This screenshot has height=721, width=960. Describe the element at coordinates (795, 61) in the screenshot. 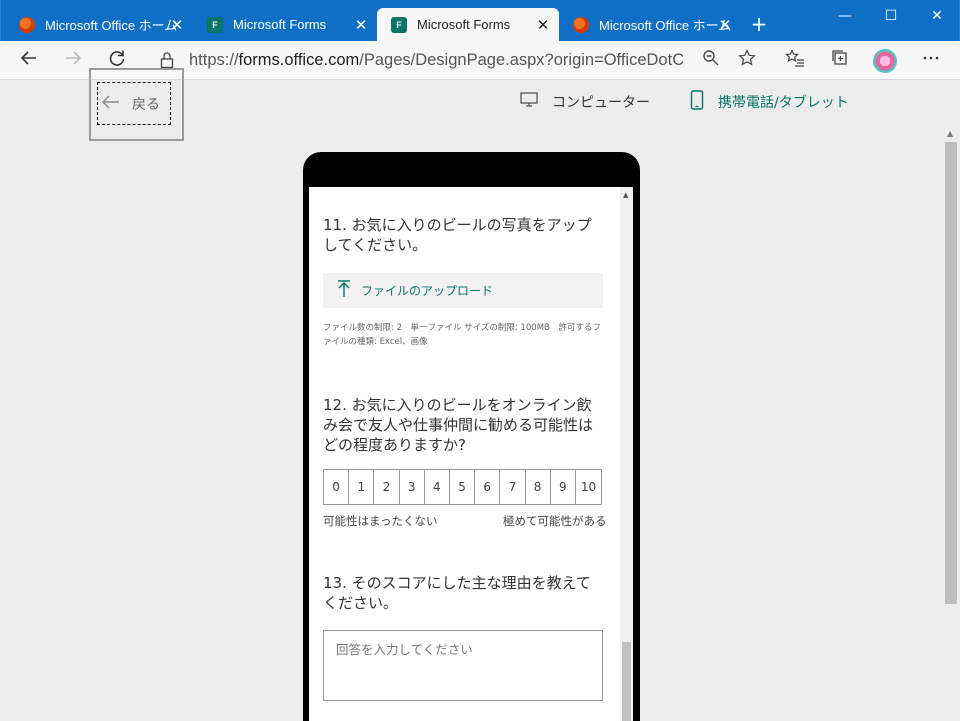

I see `favorites-list-icon` at that location.